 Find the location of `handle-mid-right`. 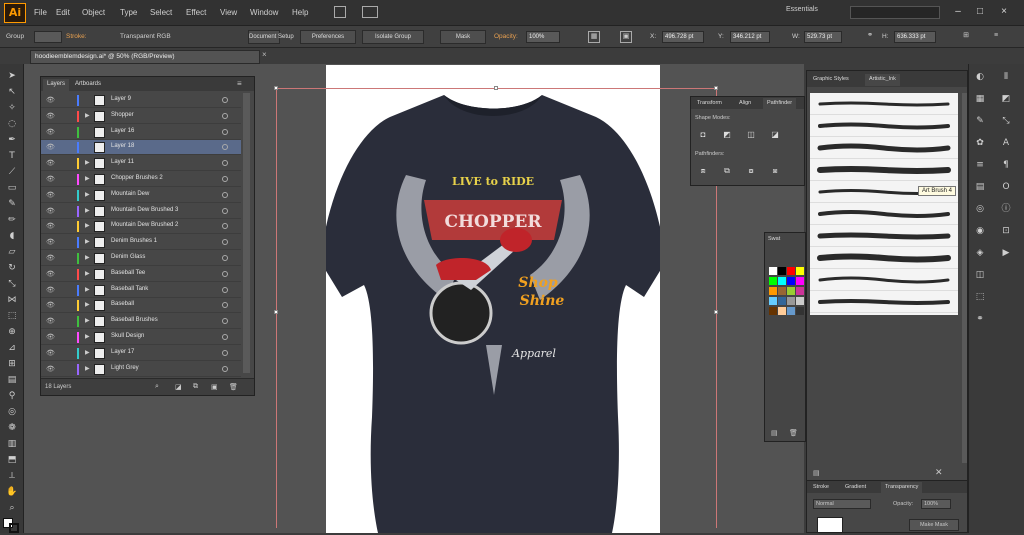

handle-mid-right is located at coordinates (716, 312).